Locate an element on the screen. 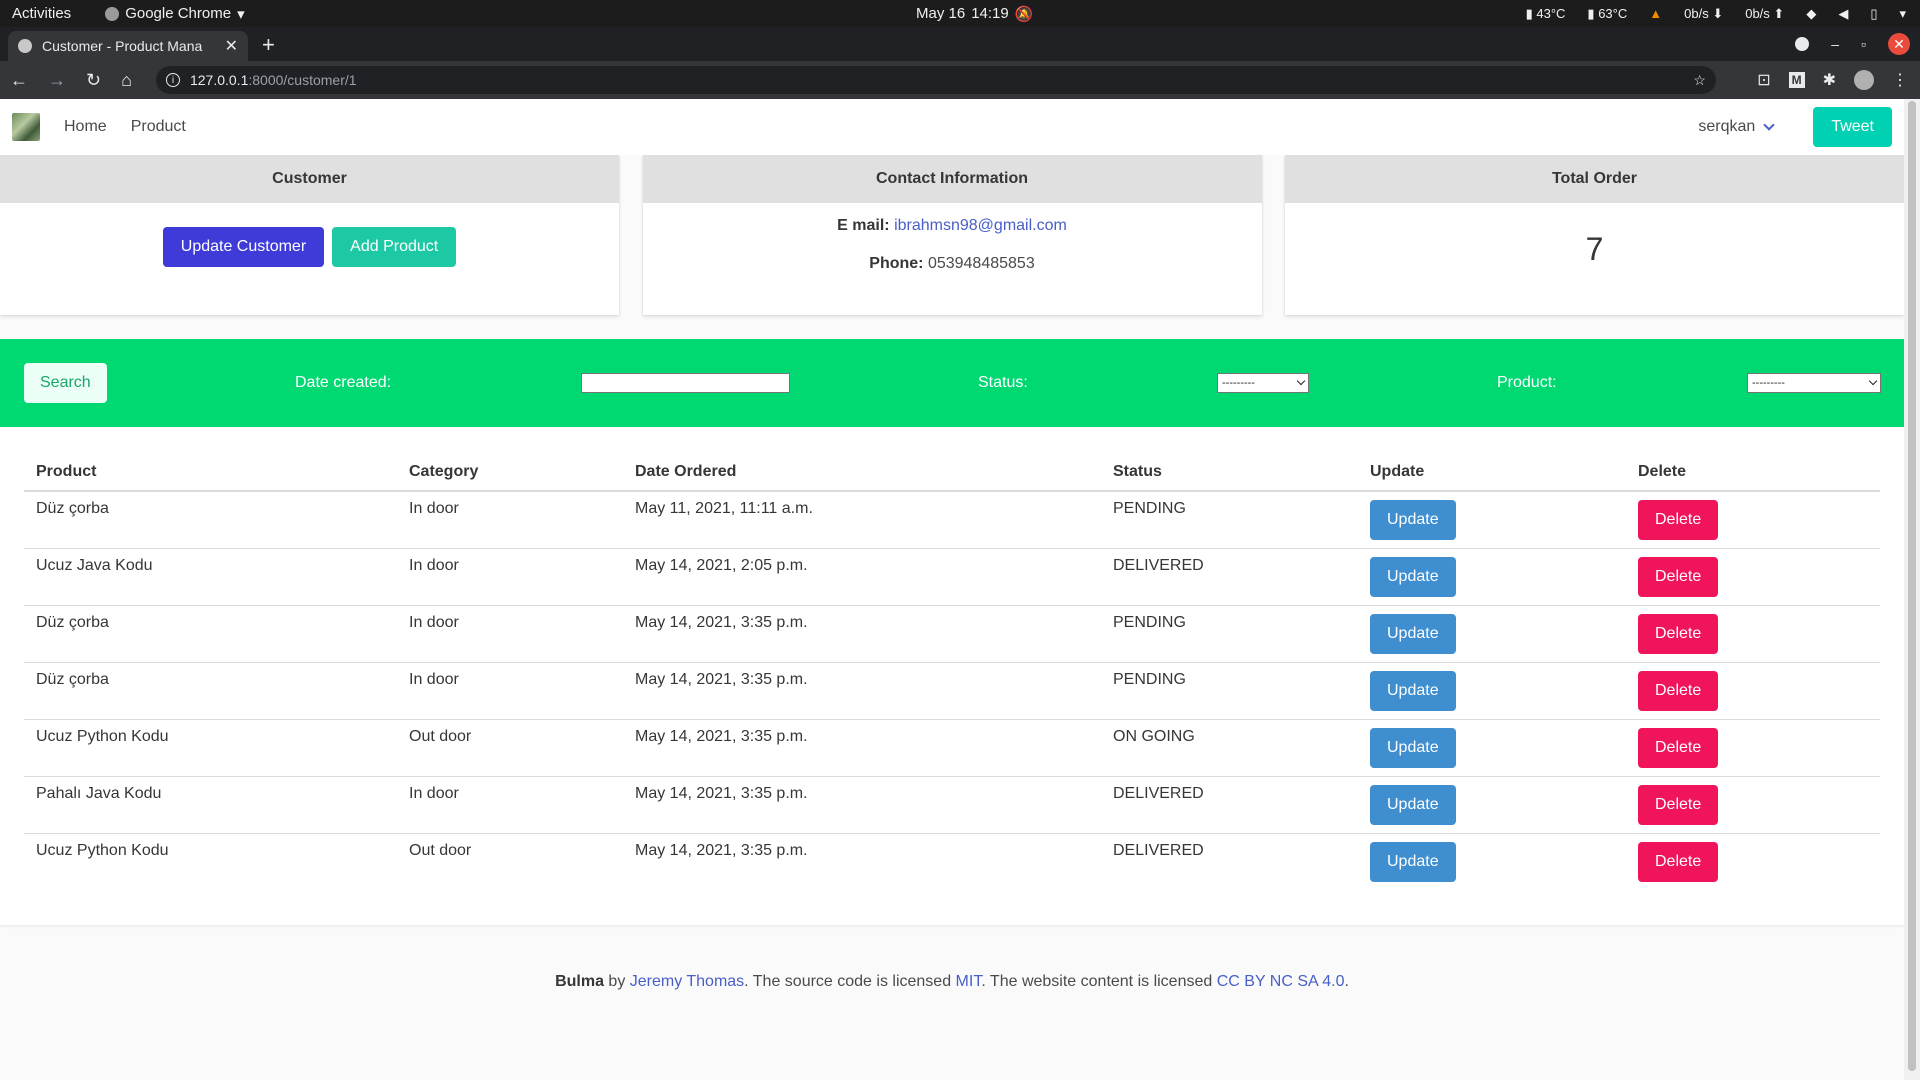 The image size is (1920, 1080). maximize-icon: ▫ is located at coordinates (1863, 44).